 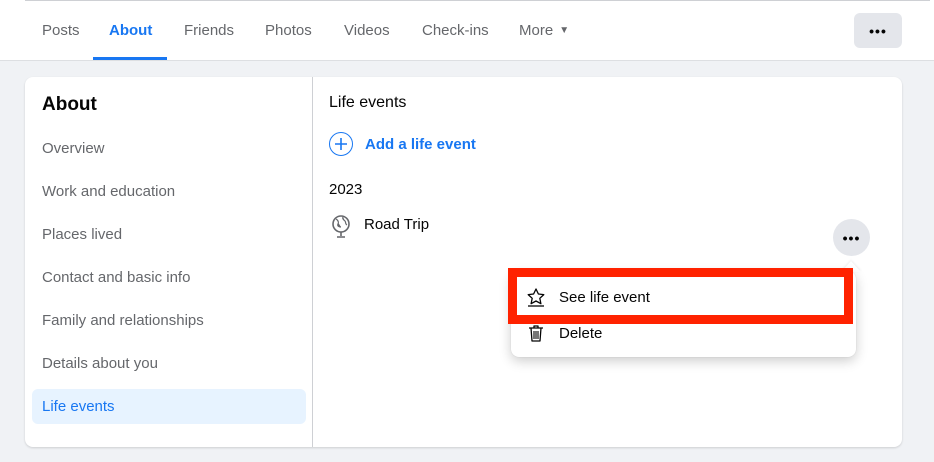 I want to click on menu-item-label: Delete, so click(x=581, y=333).